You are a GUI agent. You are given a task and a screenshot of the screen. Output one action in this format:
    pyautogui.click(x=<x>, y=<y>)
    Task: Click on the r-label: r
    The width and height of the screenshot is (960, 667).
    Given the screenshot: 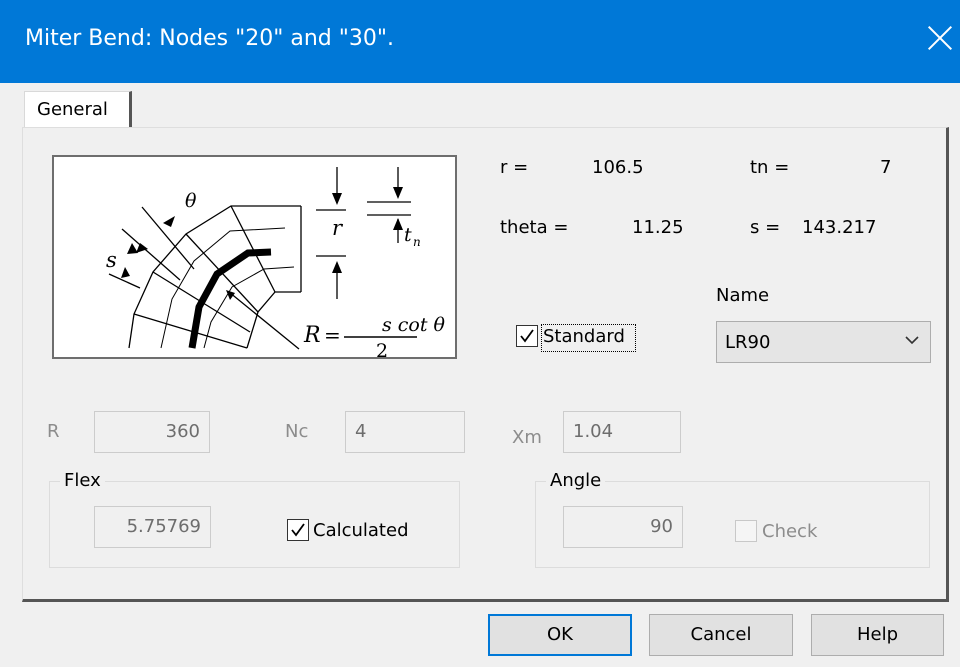 What is the action you would take?
    pyautogui.click(x=338, y=228)
    